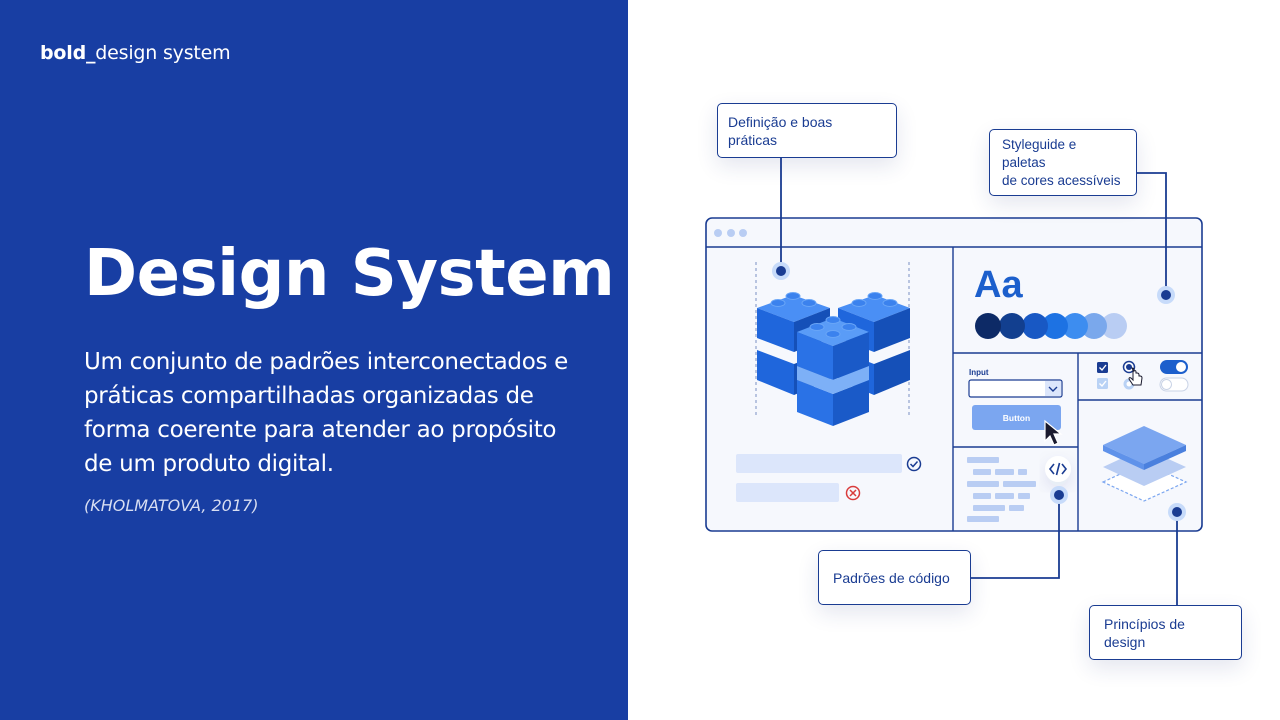 This screenshot has height=720, width=1280. I want to click on typography-sample: Aa, so click(998, 285).